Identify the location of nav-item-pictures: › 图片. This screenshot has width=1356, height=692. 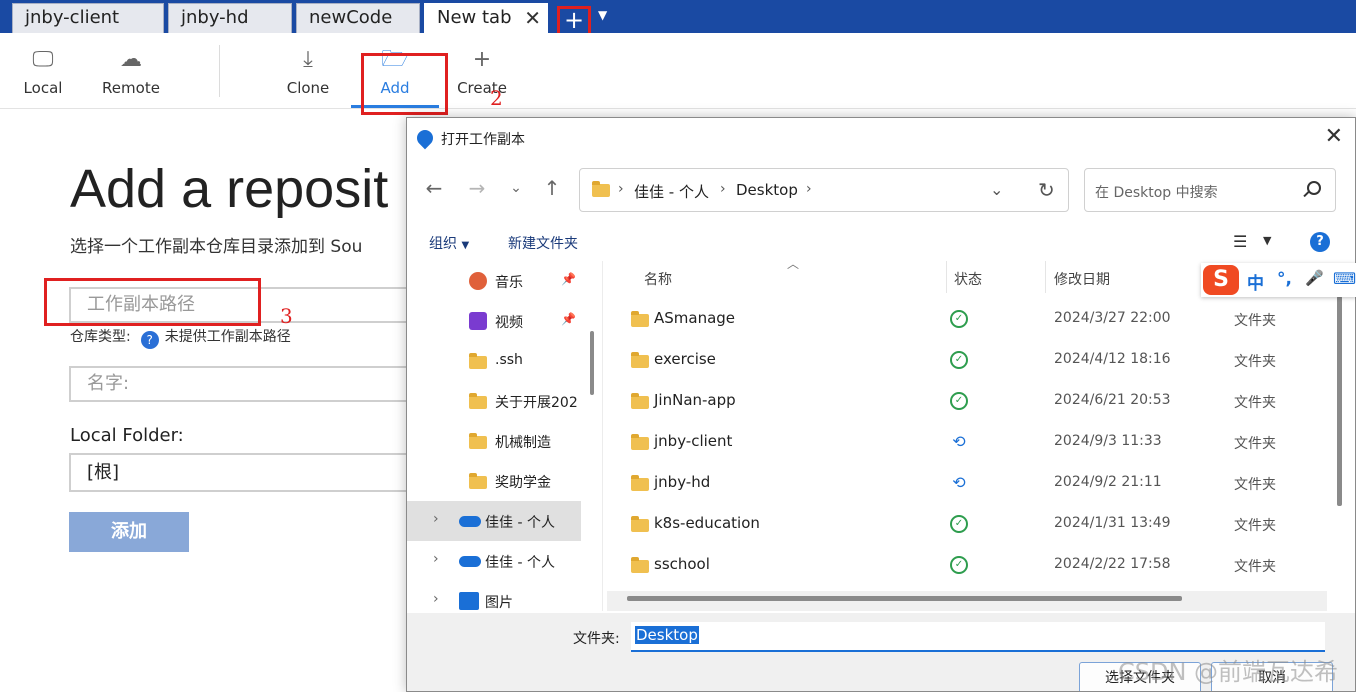
(494, 596).